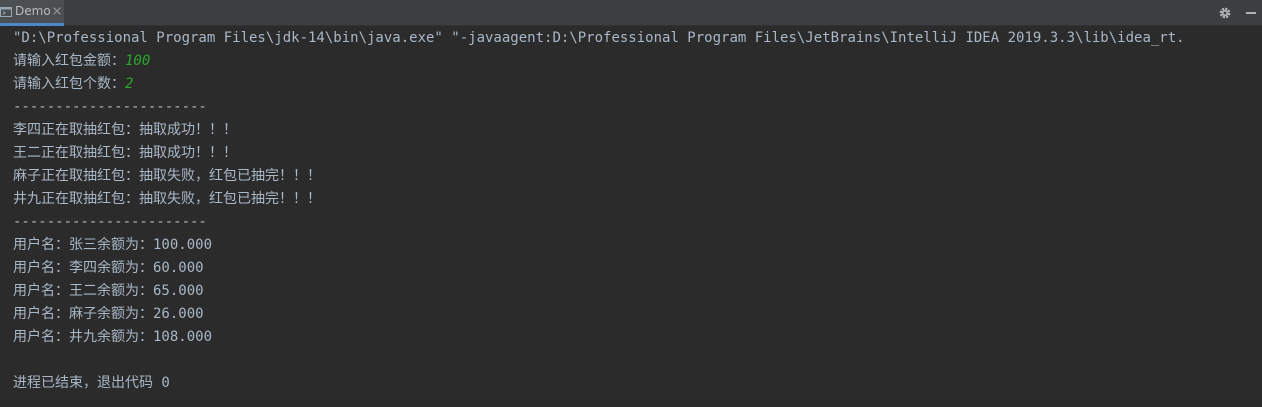  What do you see at coordinates (631, 13) in the screenshot?
I see `run-tool-window-header: Demo` at bounding box center [631, 13].